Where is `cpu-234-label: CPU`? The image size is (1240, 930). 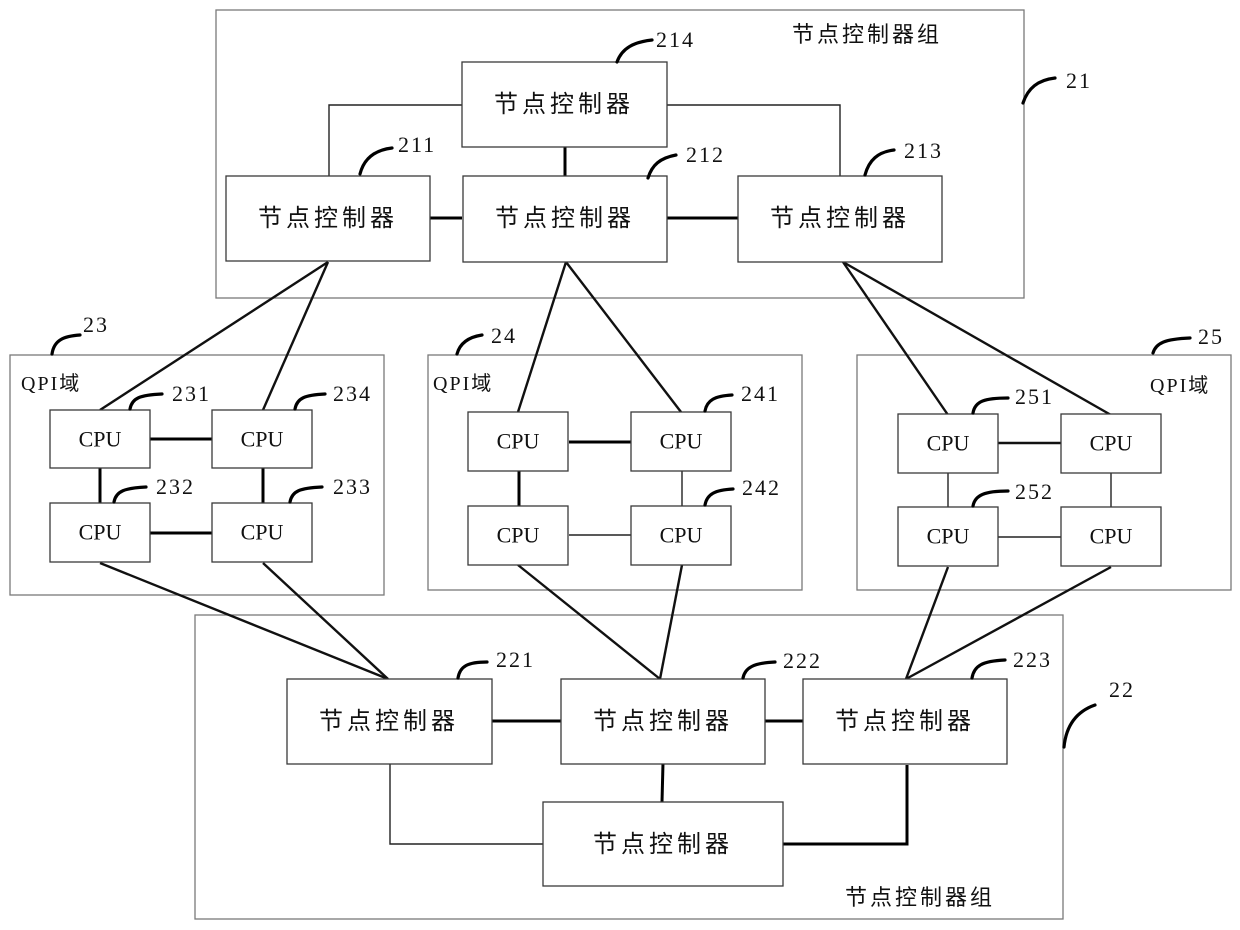 cpu-234-label: CPU is located at coordinates (262, 439).